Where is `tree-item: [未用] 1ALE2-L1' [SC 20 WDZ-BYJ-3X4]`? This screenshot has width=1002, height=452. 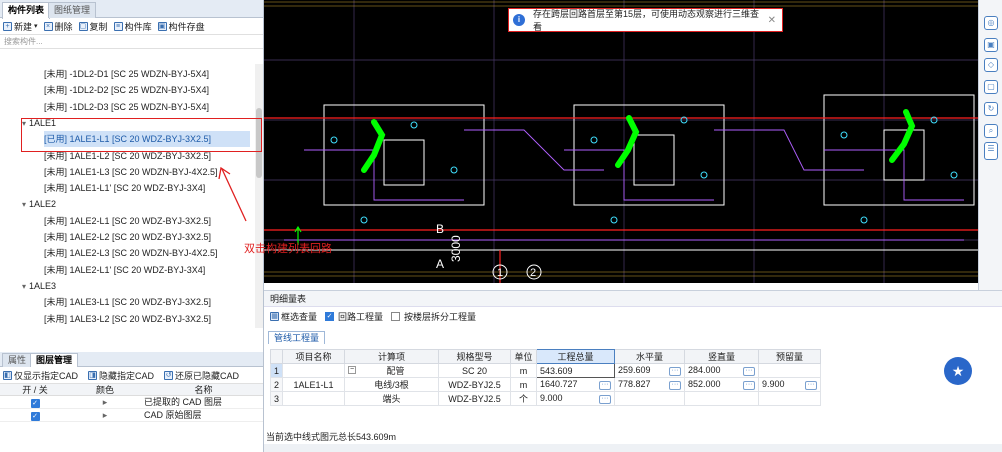
tree-item: [未用] 1ALE2-L1' [SC 20 WDZ-BYJ-3X4] is located at coordinates (124, 270).